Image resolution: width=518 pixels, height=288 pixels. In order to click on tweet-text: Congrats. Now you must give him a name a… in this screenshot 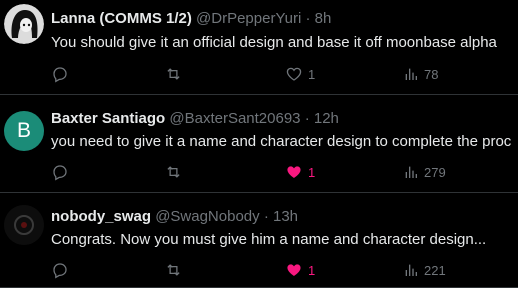, I will do `click(269, 239)`.